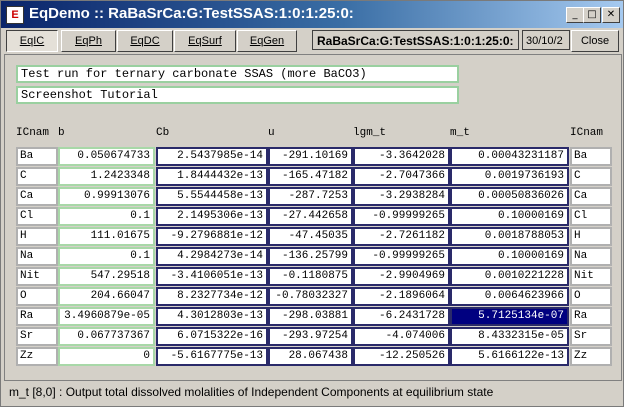  Describe the element at coordinates (37, 336) in the screenshot. I see `ic-name-cell: Sr` at that location.